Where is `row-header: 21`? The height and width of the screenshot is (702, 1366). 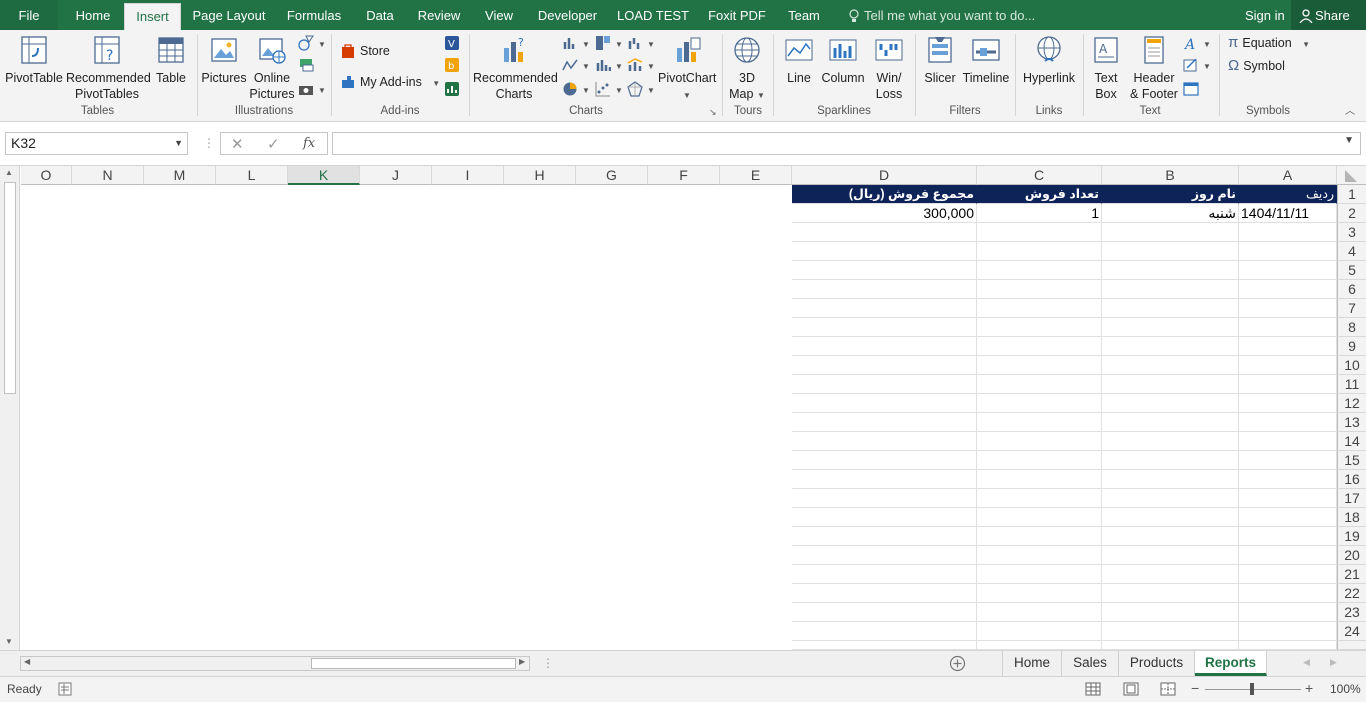
row-header: 21 is located at coordinates (1351, 574).